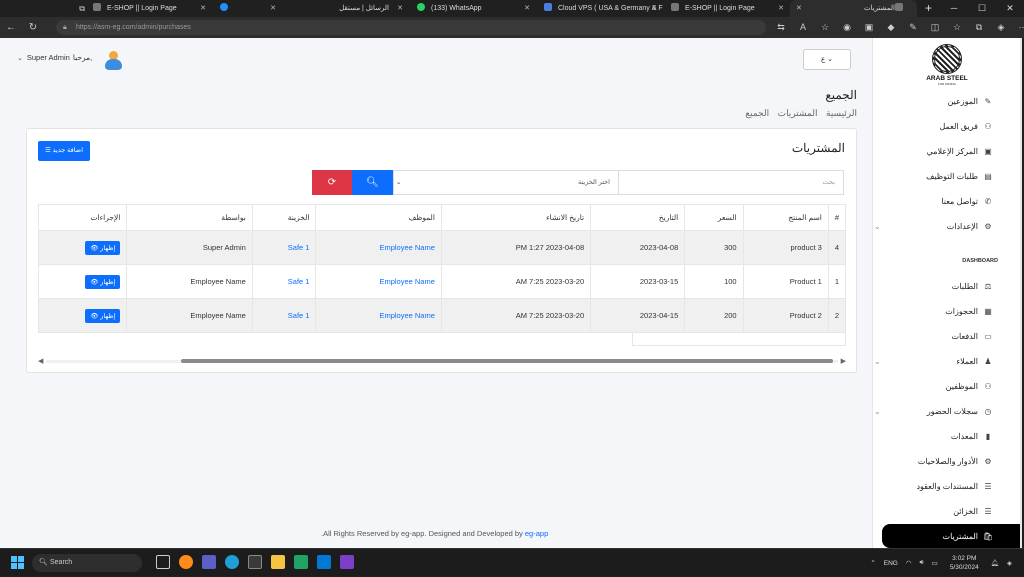  I want to click on search-input: بحث, so click(731, 182).